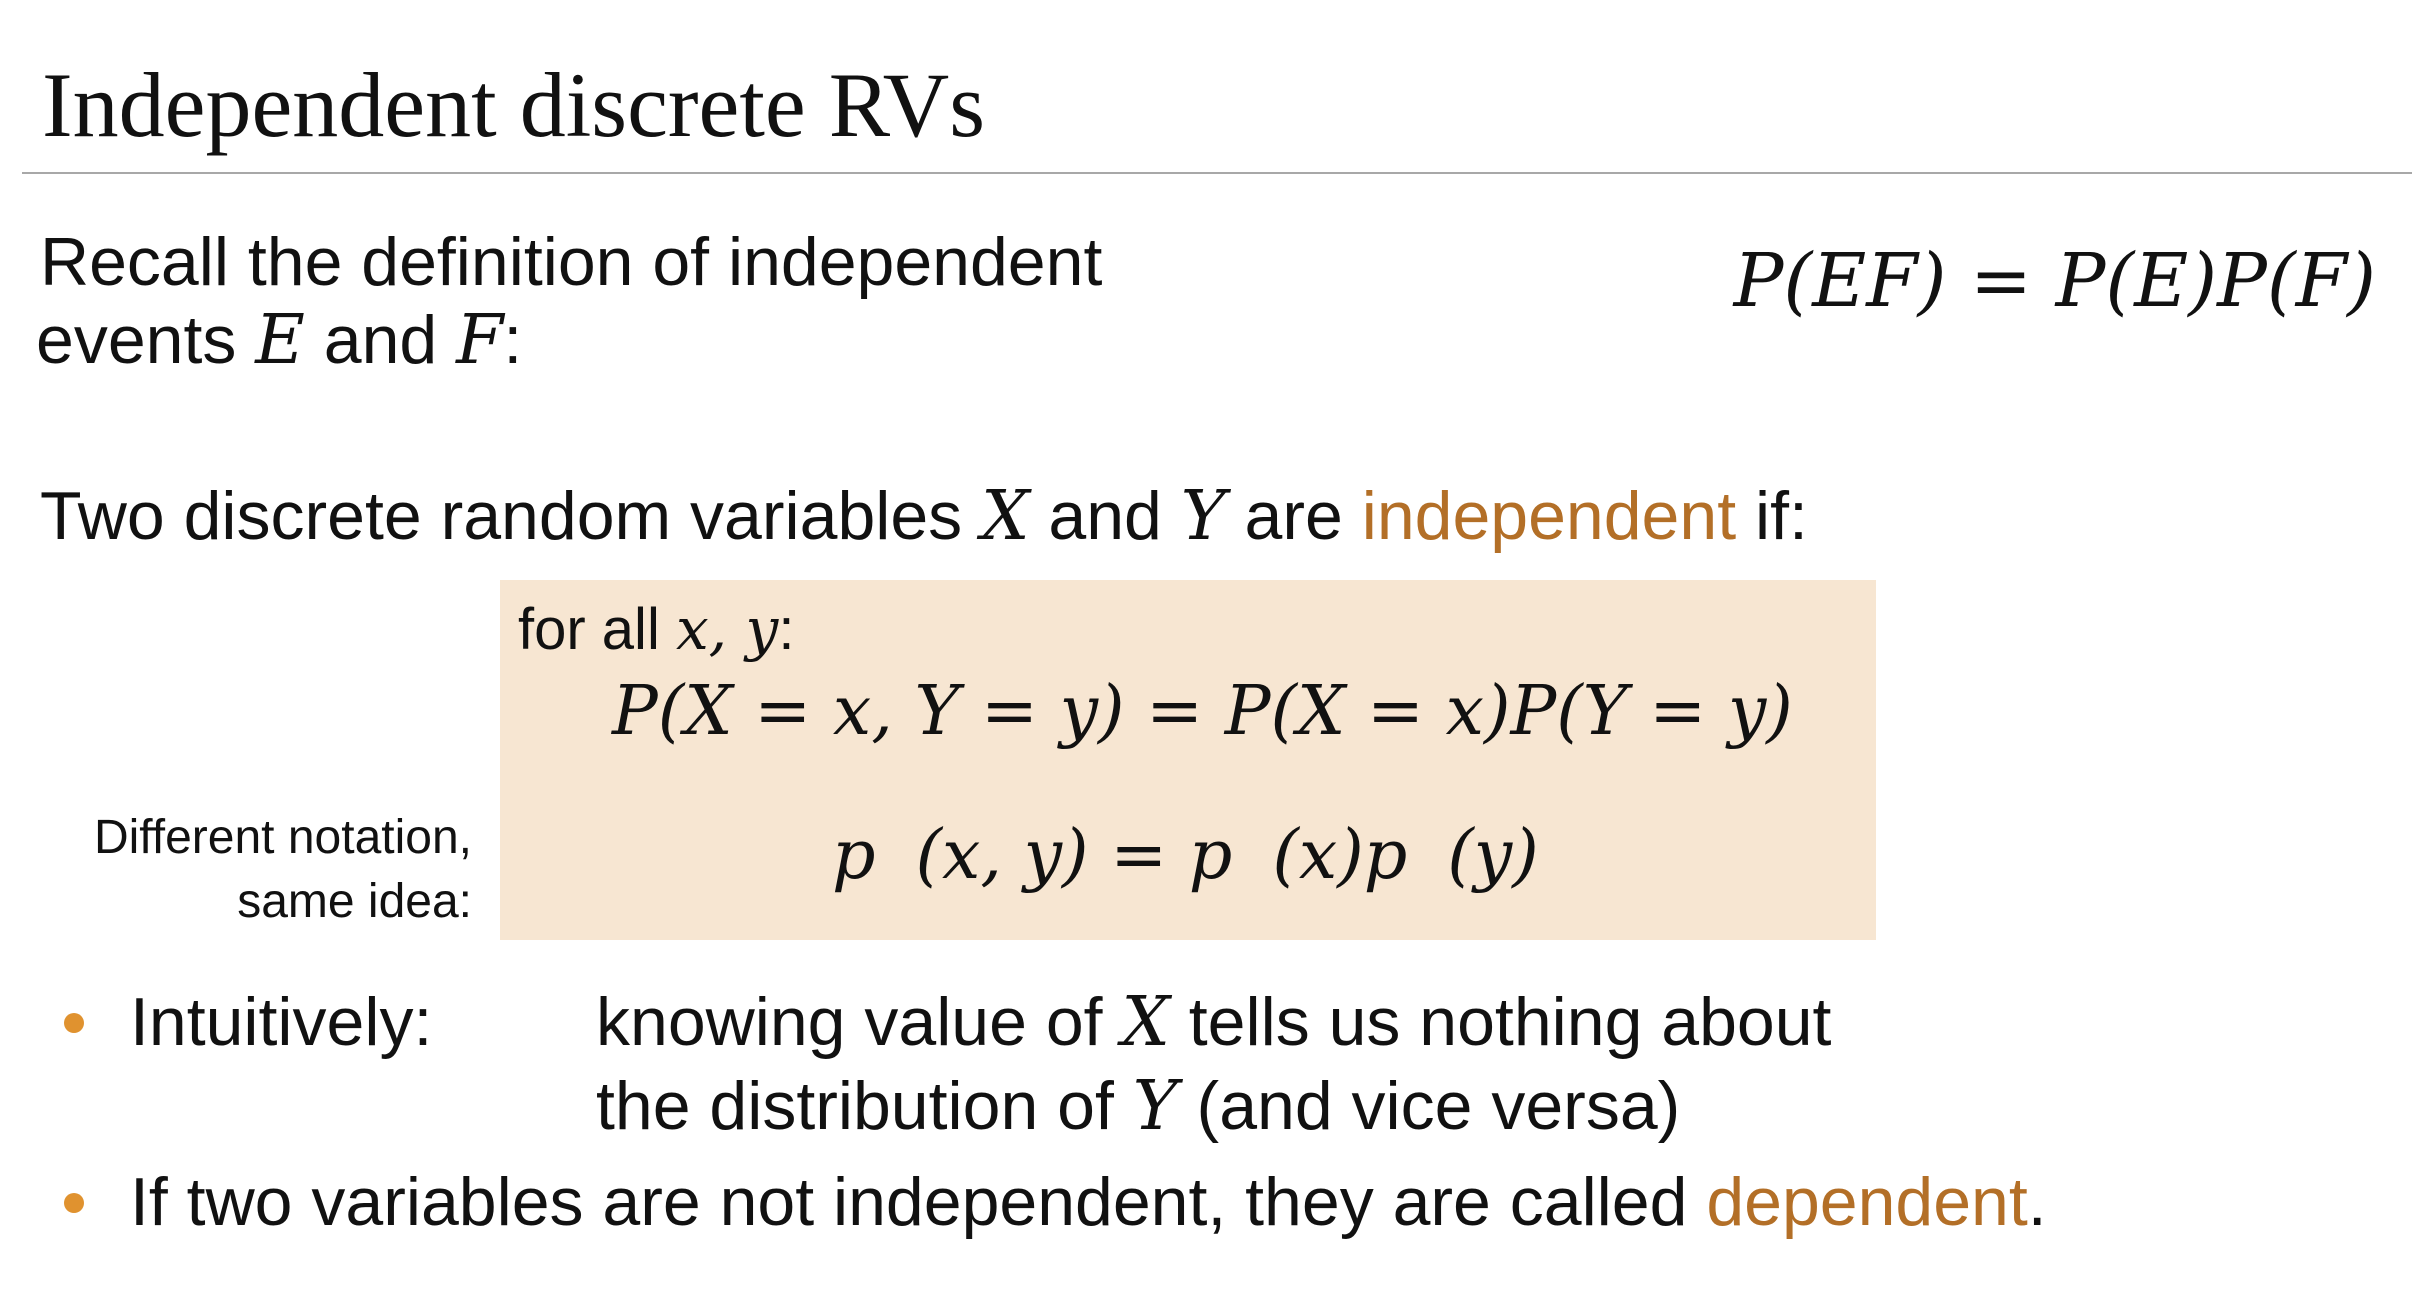  What do you see at coordinates (281, 1022) in the screenshot?
I see `bullet-1-label: Intuitively:` at bounding box center [281, 1022].